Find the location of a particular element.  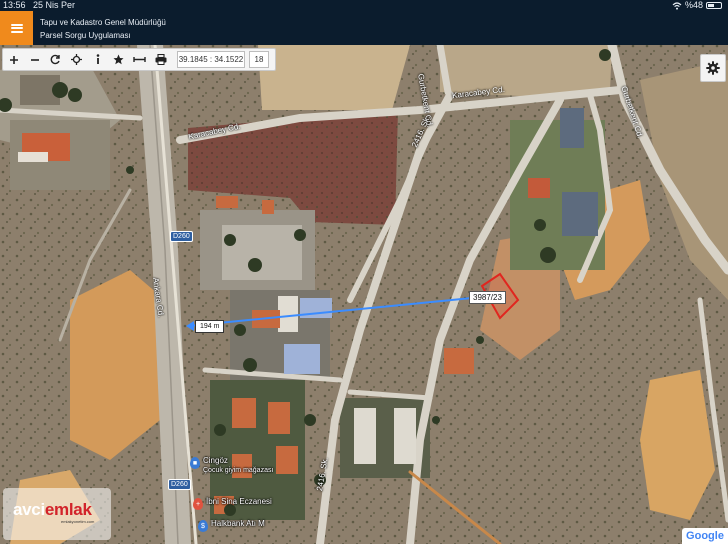

app-title: Tapu ve Kadastro Genel Müdürlüğü is located at coordinates (103, 22).